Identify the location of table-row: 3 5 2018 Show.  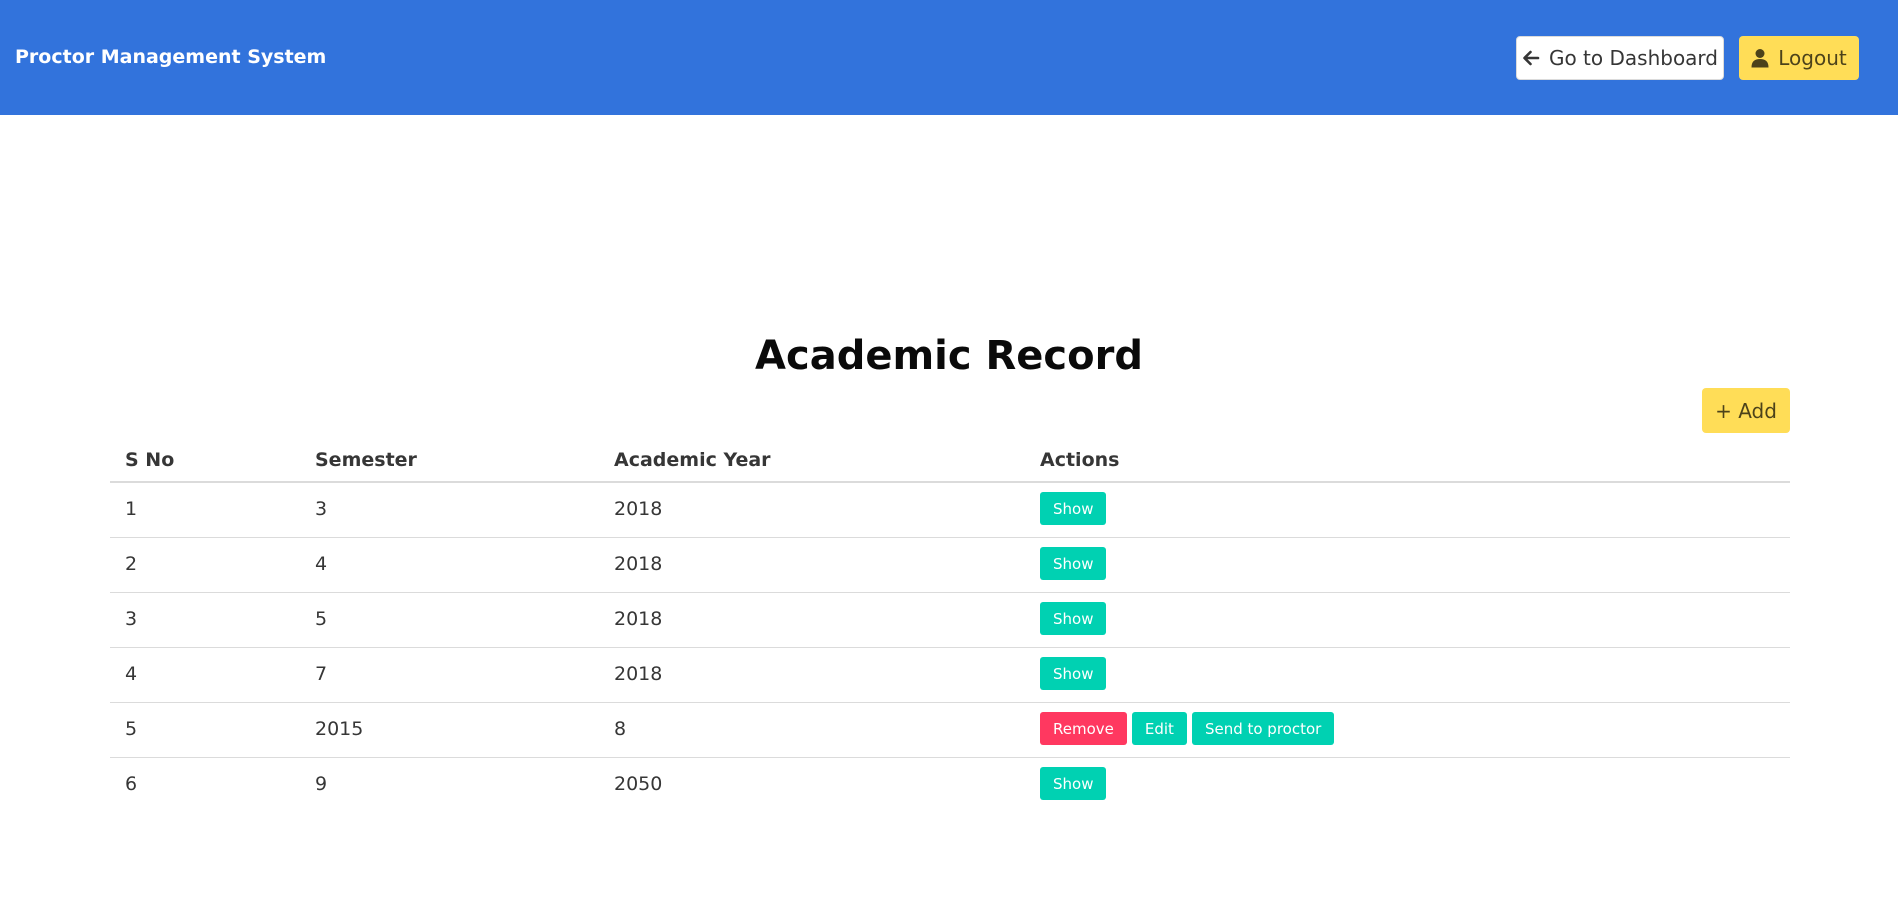
(950, 620).